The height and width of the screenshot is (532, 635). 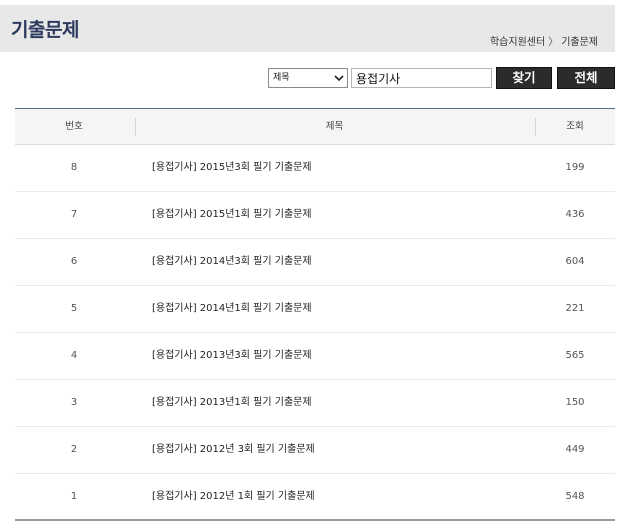 What do you see at coordinates (315, 356) in the screenshot?
I see `table-row: 4 [용접기사] 2013년3회 필기 기출문제 565` at bounding box center [315, 356].